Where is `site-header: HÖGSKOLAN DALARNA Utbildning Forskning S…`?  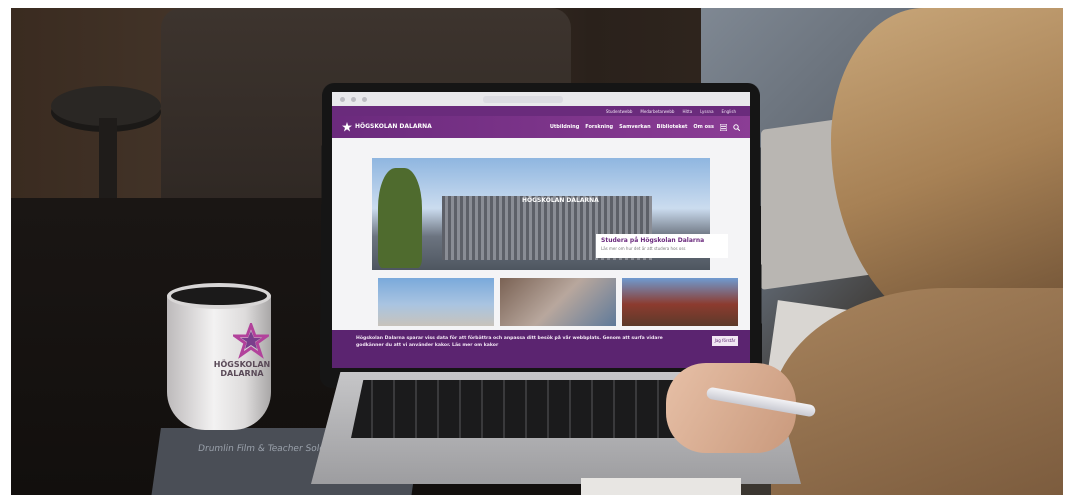
site-header: HÖGSKOLAN DALARNA Utbildning Forskning S… is located at coordinates (541, 127).